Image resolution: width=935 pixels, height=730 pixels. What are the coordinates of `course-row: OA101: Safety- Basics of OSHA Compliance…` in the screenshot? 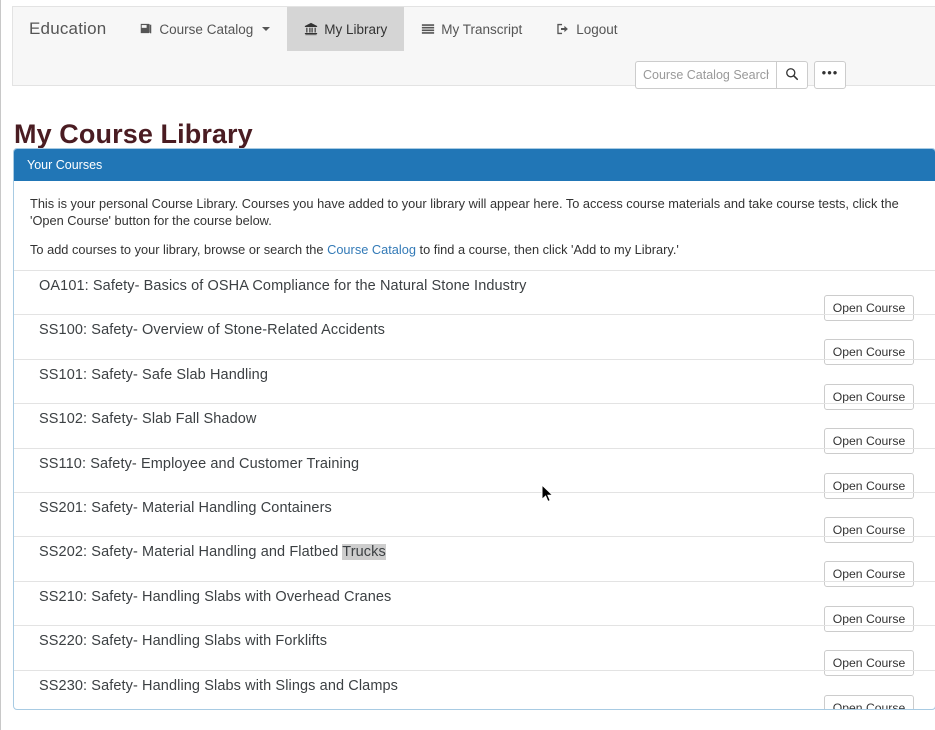 It's located at (474, 295).